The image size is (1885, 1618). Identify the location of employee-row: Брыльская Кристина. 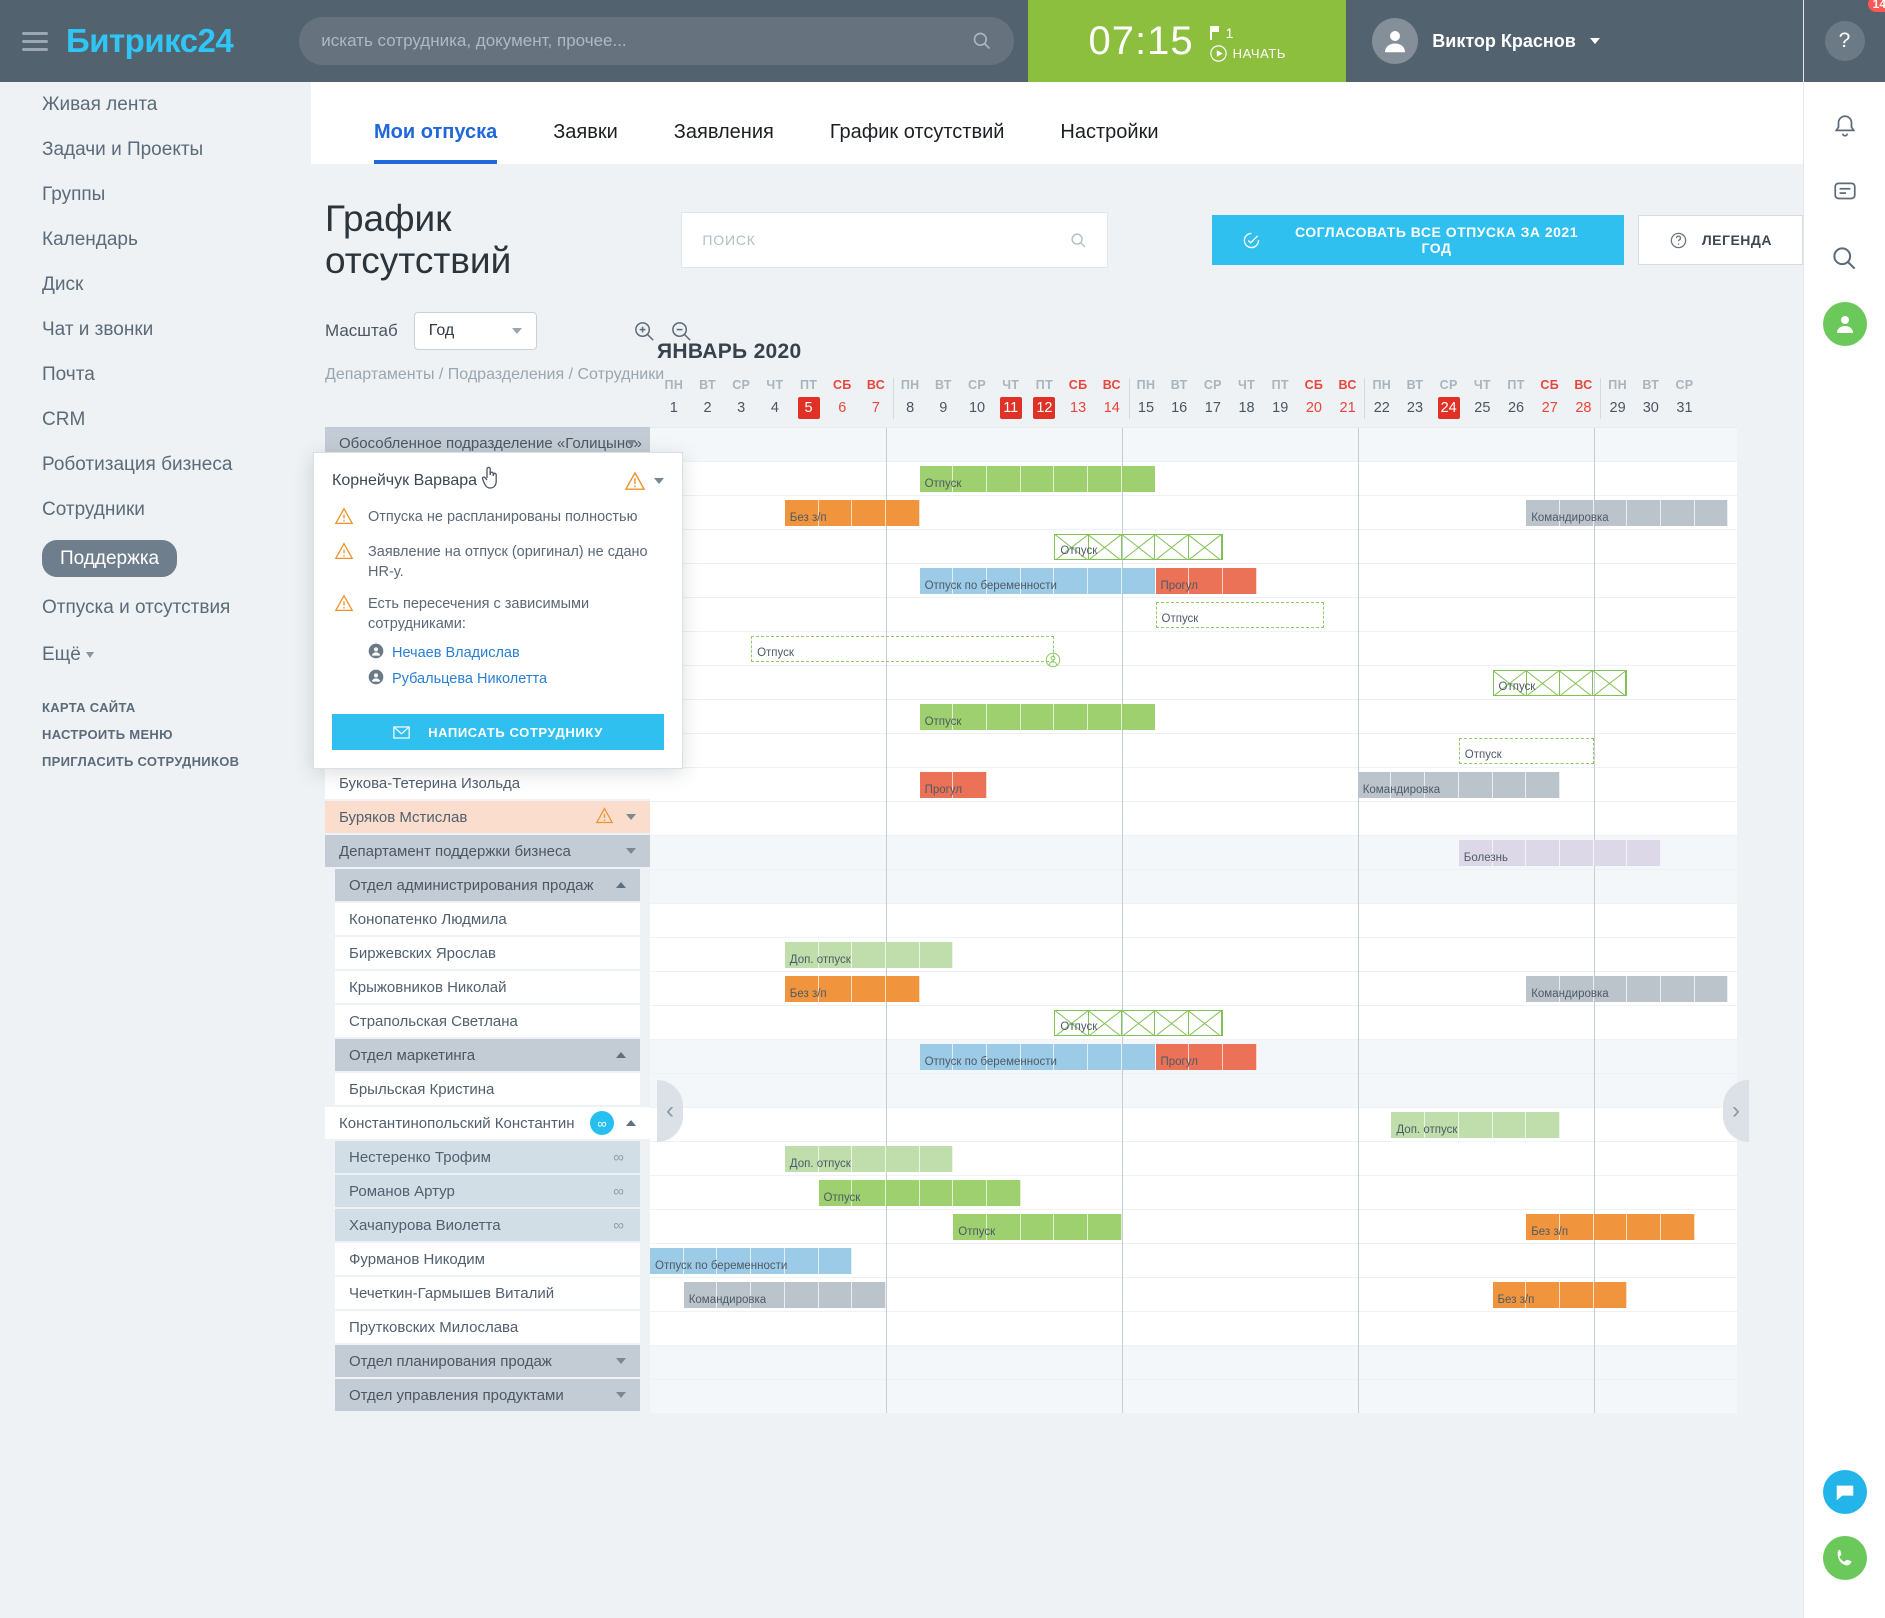
(487, 1089).